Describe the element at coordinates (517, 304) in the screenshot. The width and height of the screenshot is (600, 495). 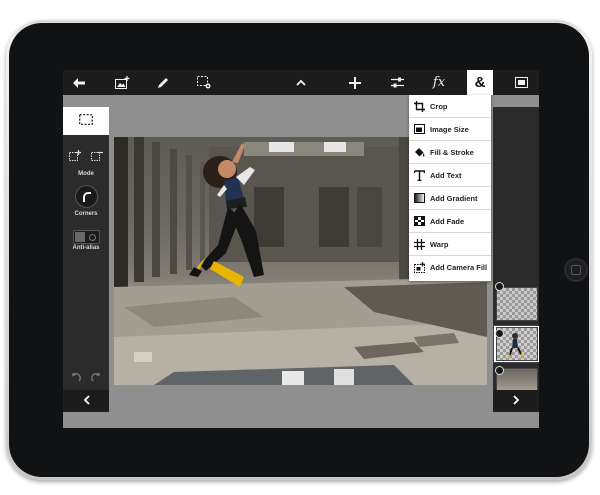
I see `layer-thumbnail-background-checker` at that location.